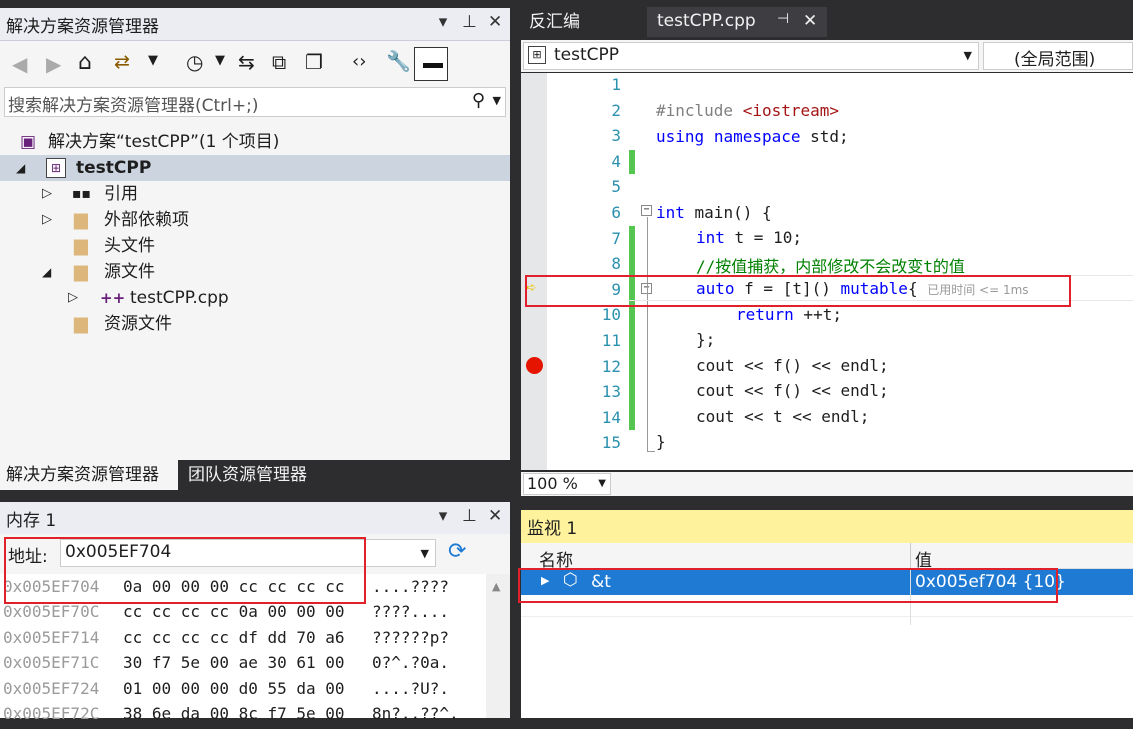 Image resolution: width=1133 pixels, height=729 pixels. What do you see at coordinates (246, 62) in the screenshot?
I see `sync-with-document-icon: ⇆` at bounding box center [246, 62].